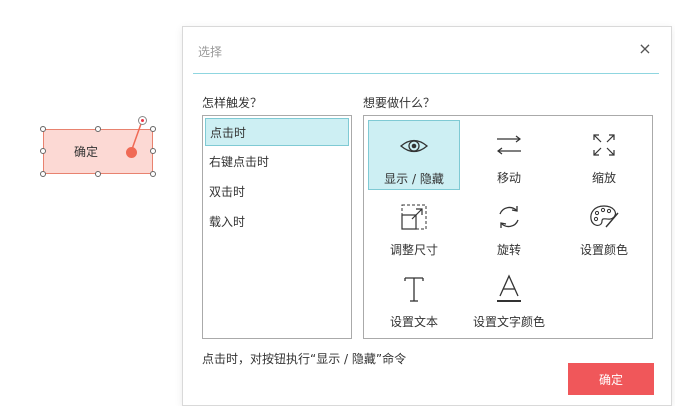  I want to click on trigger-item-click: 点击时, so click(277, 132).